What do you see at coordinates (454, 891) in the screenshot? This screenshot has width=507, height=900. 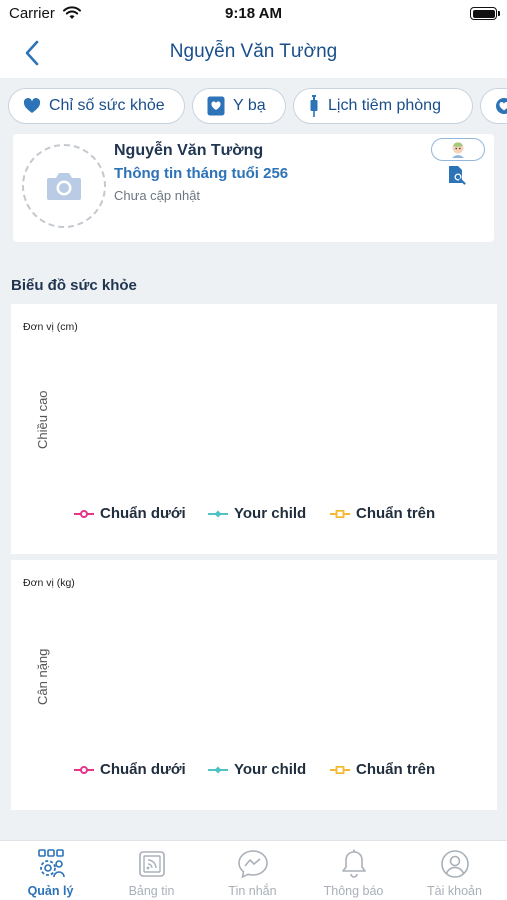 I see `tabbar-label: Tài khoản` at bounding box center [454, 891].